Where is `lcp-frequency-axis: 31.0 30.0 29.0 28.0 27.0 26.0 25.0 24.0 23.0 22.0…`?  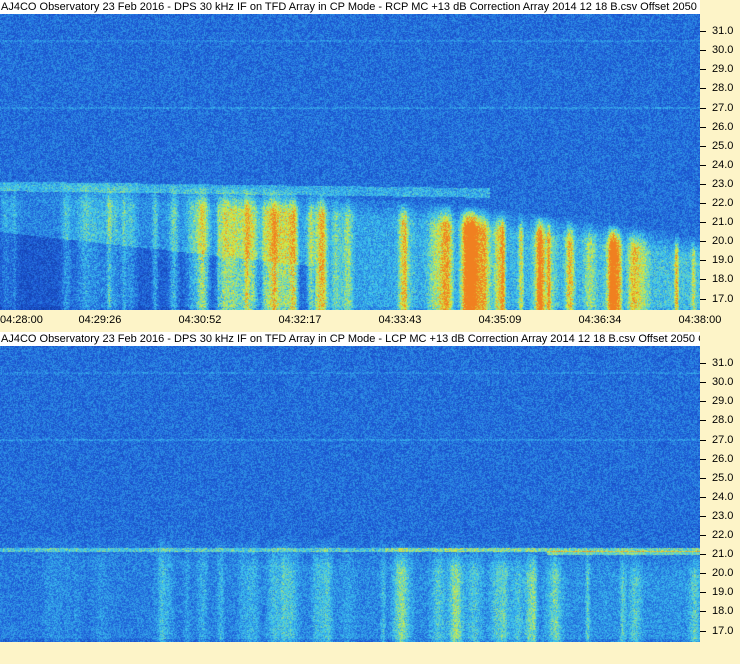 lcp-frequency-axis: 31.0 30.0 29.0 28.0 27.0 26.0 25.0 24.0 23.0 22.0… is located at coordinates (720, 487).